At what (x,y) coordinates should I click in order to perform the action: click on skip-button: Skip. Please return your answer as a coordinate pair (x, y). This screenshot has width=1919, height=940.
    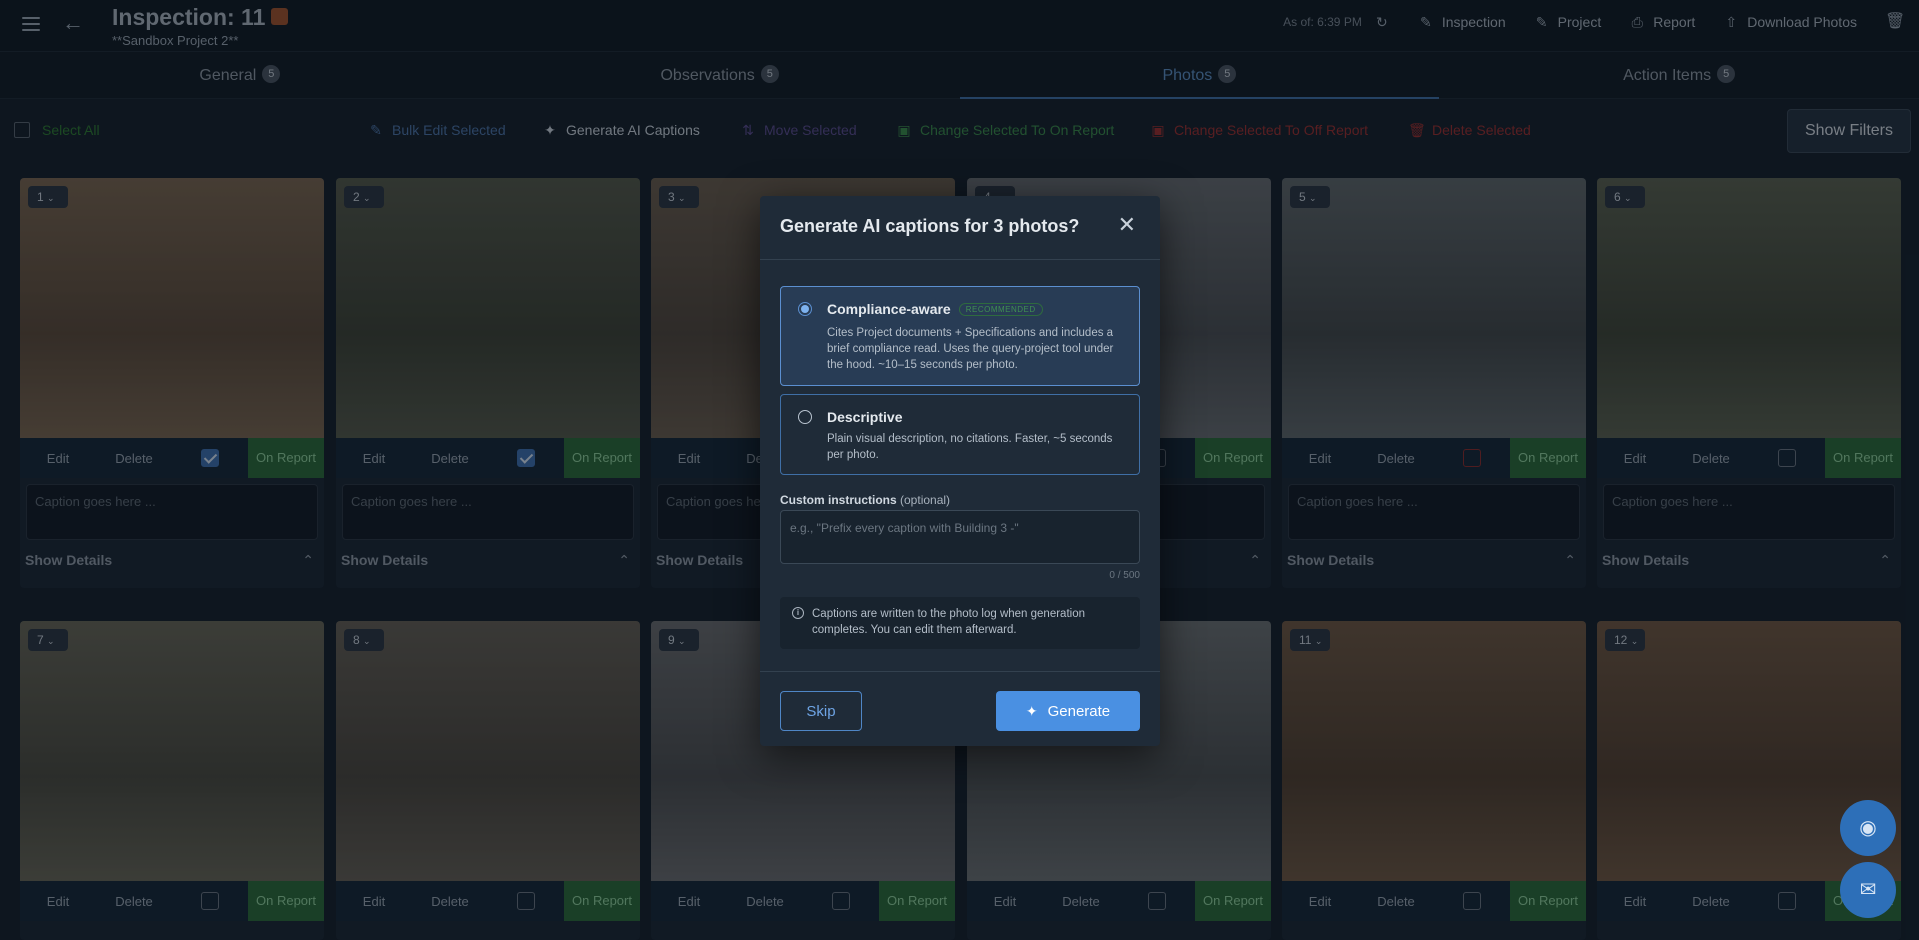
    Looking at the image, I should click on (821, 711).